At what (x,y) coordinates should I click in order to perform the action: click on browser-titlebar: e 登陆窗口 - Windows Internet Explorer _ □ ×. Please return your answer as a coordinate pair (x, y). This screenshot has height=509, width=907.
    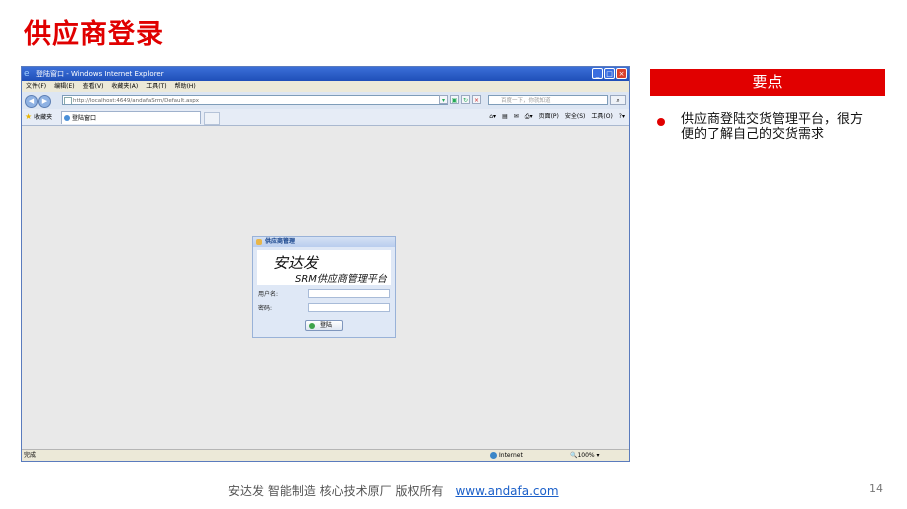
    Looking at the image, I should click on (325, 74).